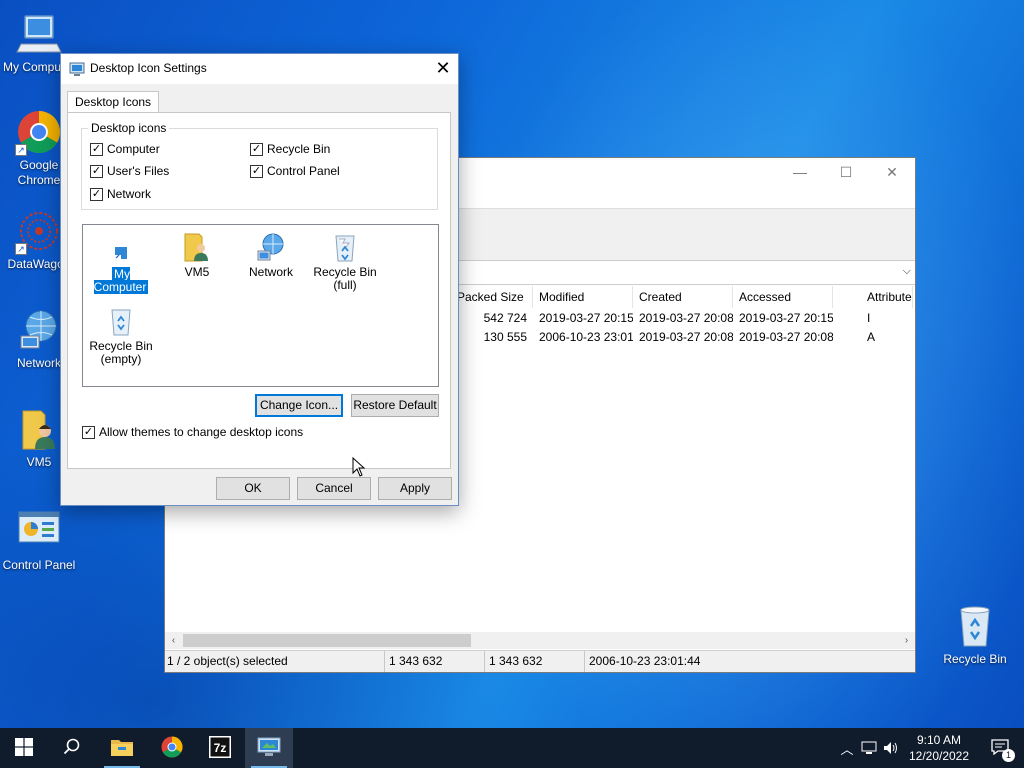 This screenshot has width=1024, height=768. I want to click on checkbox-allow-themes: ✓ Allow themes to change desktop icons, so click(192, 432).